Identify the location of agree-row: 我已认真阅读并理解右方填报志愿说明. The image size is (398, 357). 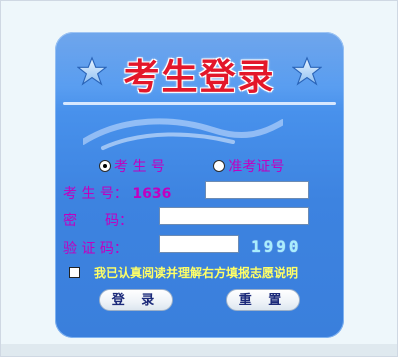
(183, 272).